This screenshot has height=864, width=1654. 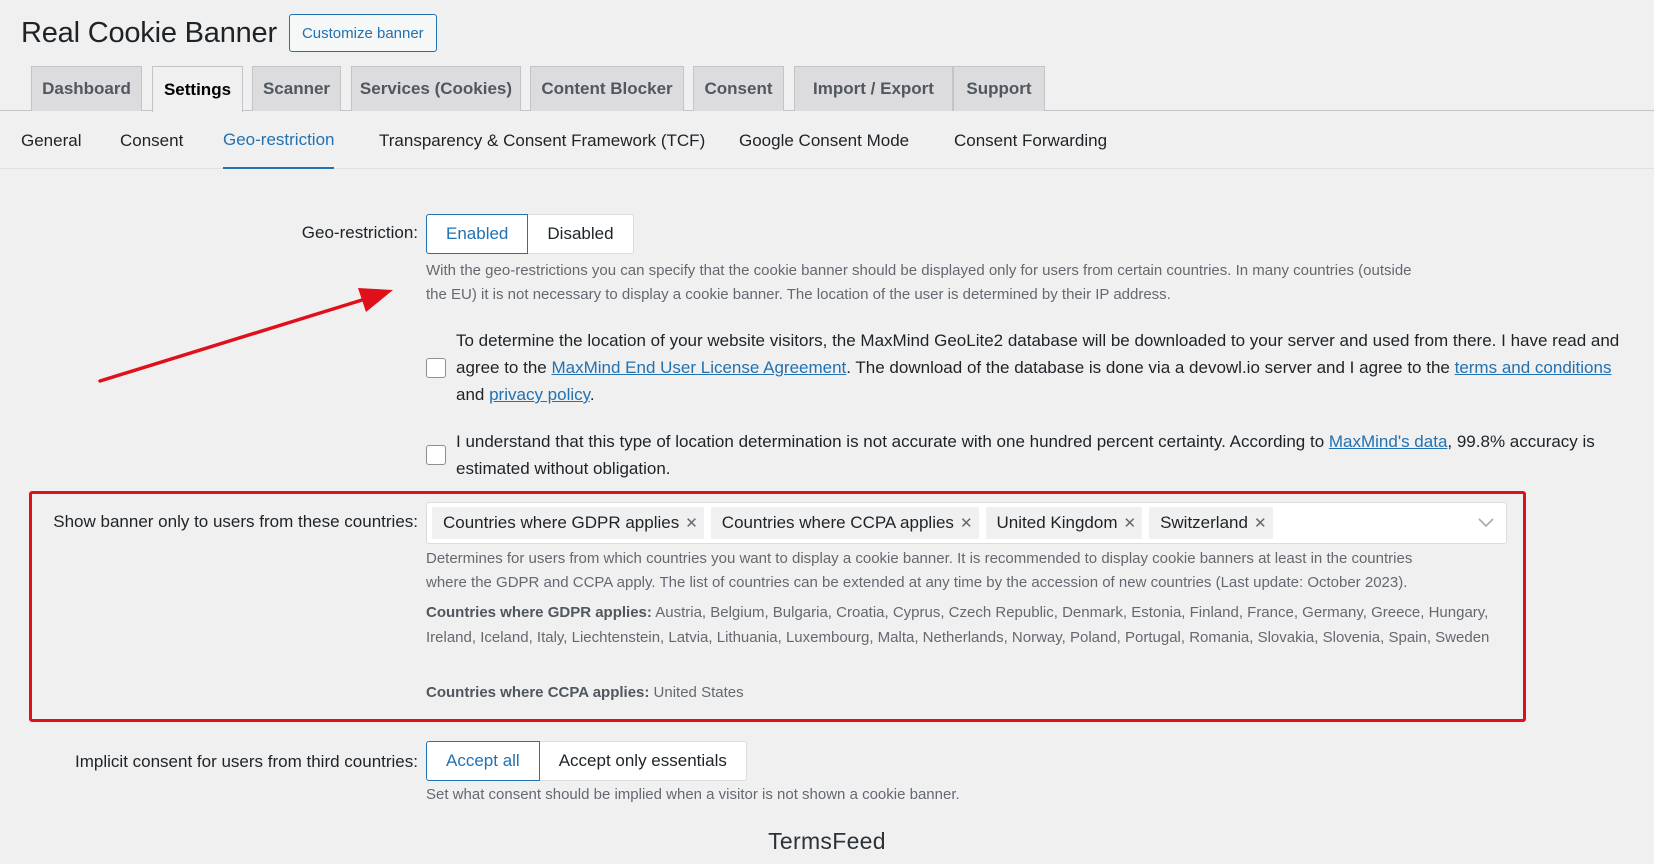 What do you see at coordinates (197, 89) in the screenshot?
I see `tab-settings: Settings` at bounding box center [197, 89].